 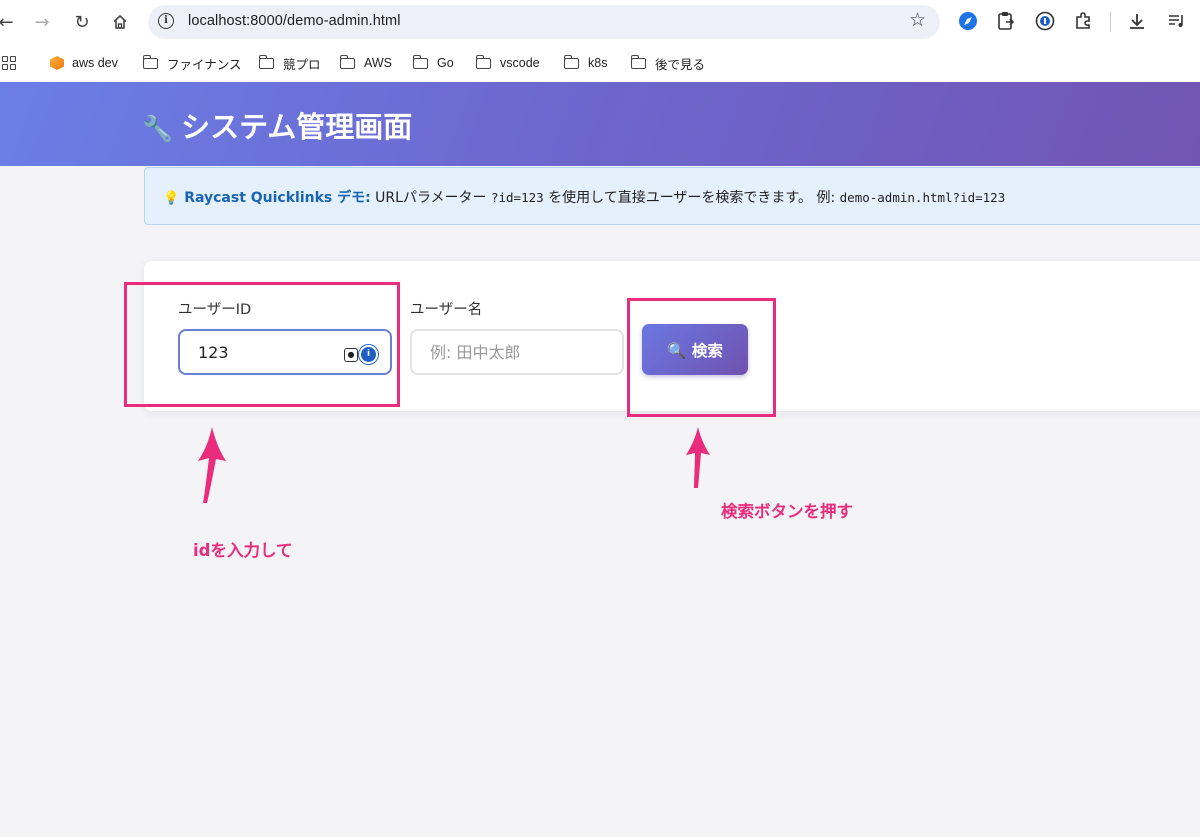 I want to click on info-example: demo-admin.html?id=123, so click(x=922, y=197).